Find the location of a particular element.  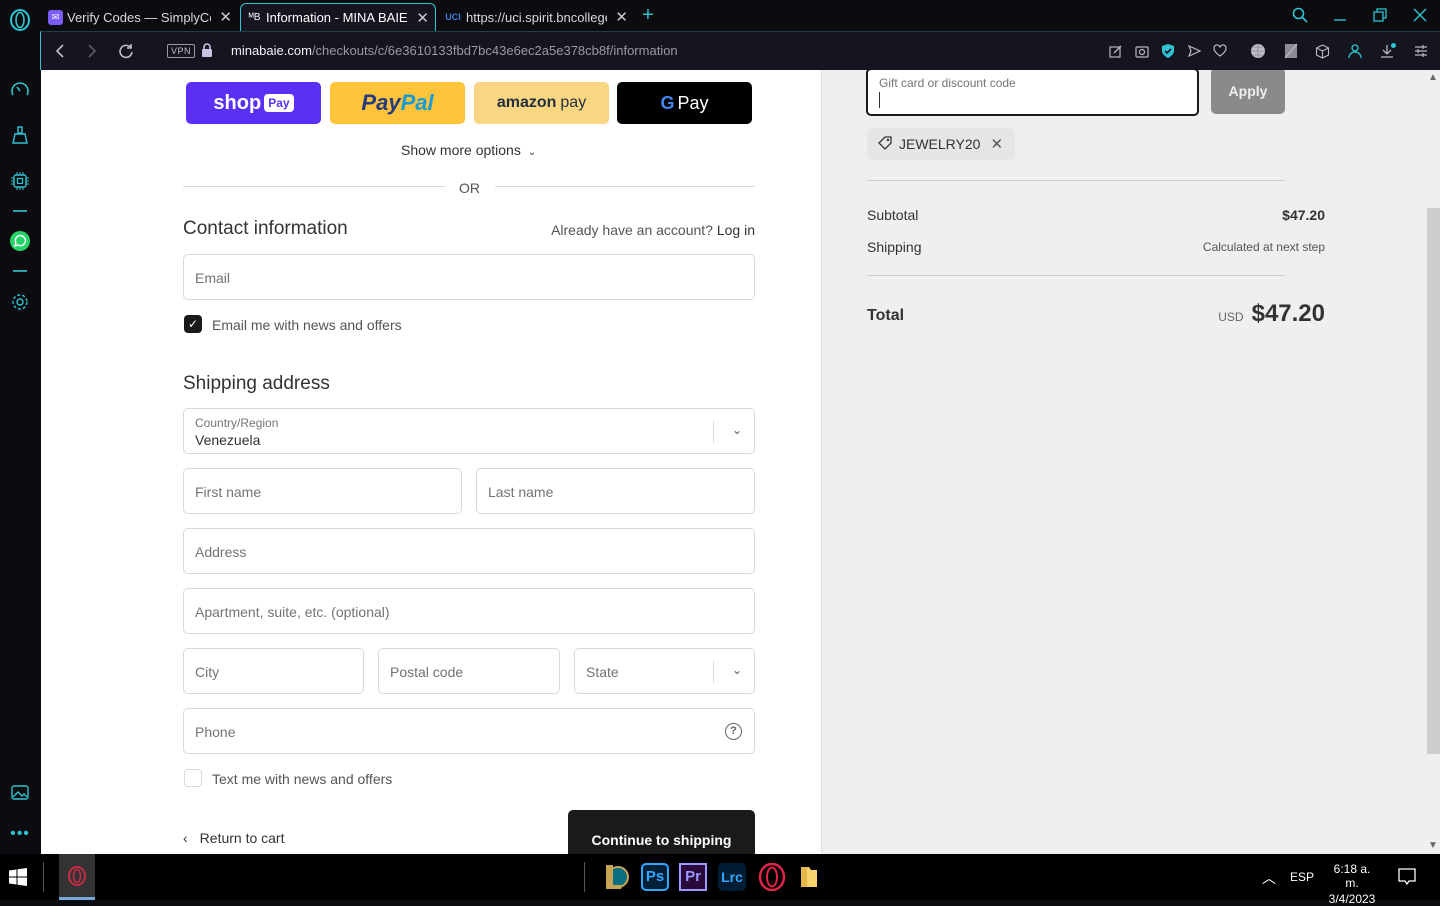

reload-button is located at coordinates (126, 51).